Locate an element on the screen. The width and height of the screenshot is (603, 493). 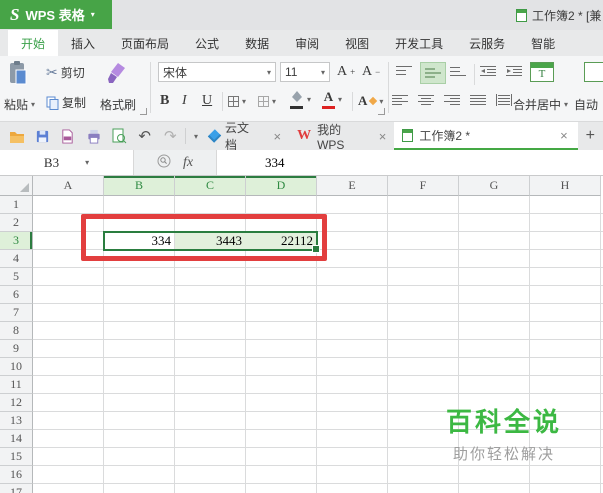
font-dialog-launcher is located at coordinates (381, 111).